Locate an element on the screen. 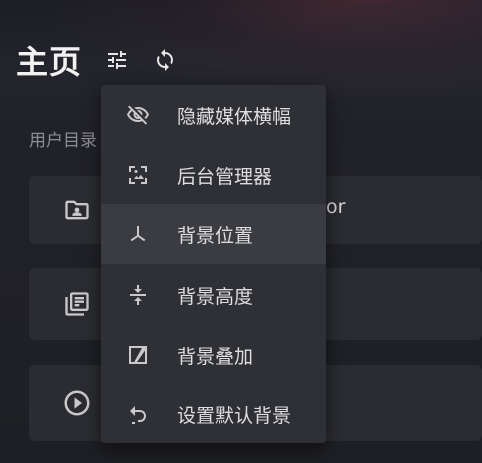  menu-item-label: 背景叠加 is located at coordinates (215, 356).